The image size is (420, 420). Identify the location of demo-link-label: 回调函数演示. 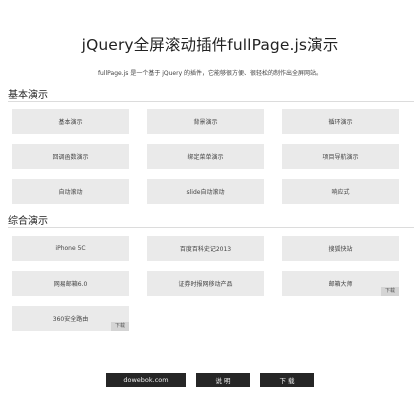
(70, 157).